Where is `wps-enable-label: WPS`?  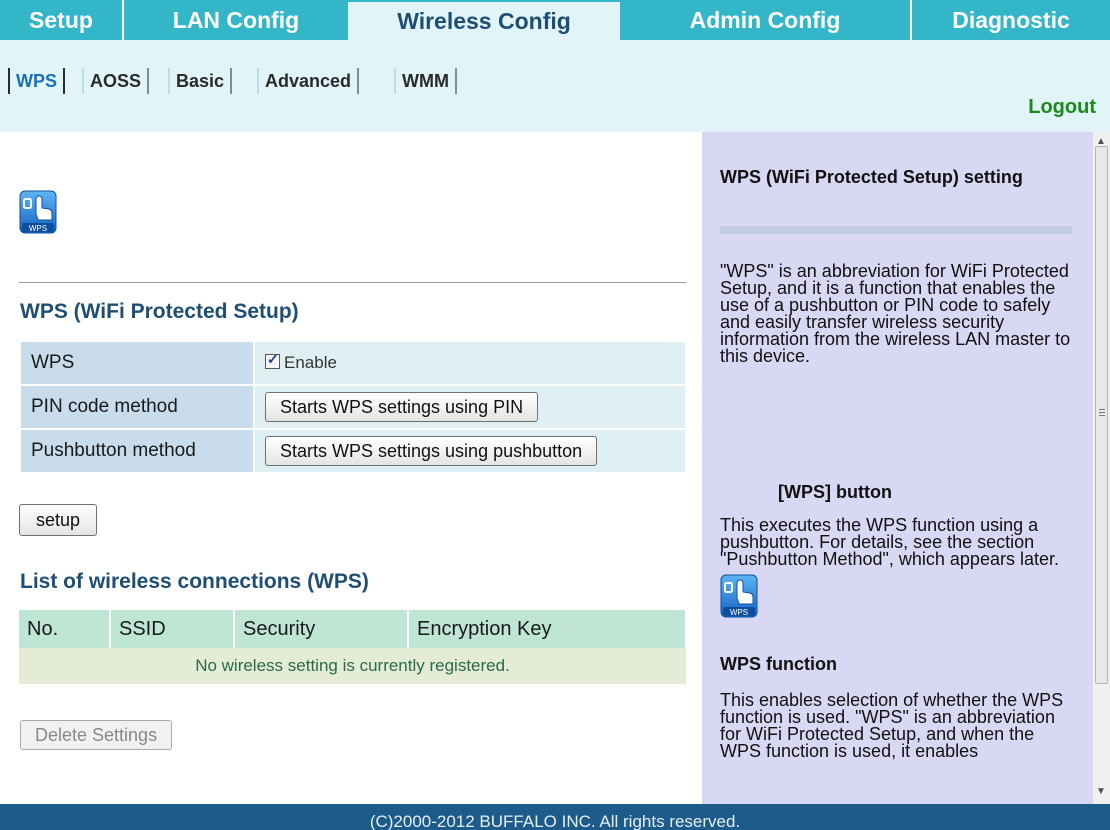
wps-enable-label: WPS is located at coordinates (137, 363).